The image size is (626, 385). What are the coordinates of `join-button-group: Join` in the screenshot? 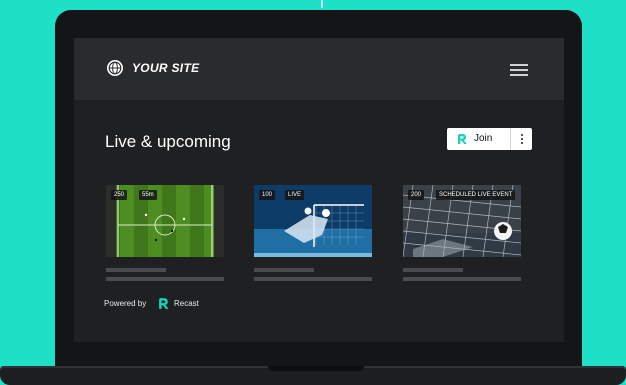 It's located at (489, 139).